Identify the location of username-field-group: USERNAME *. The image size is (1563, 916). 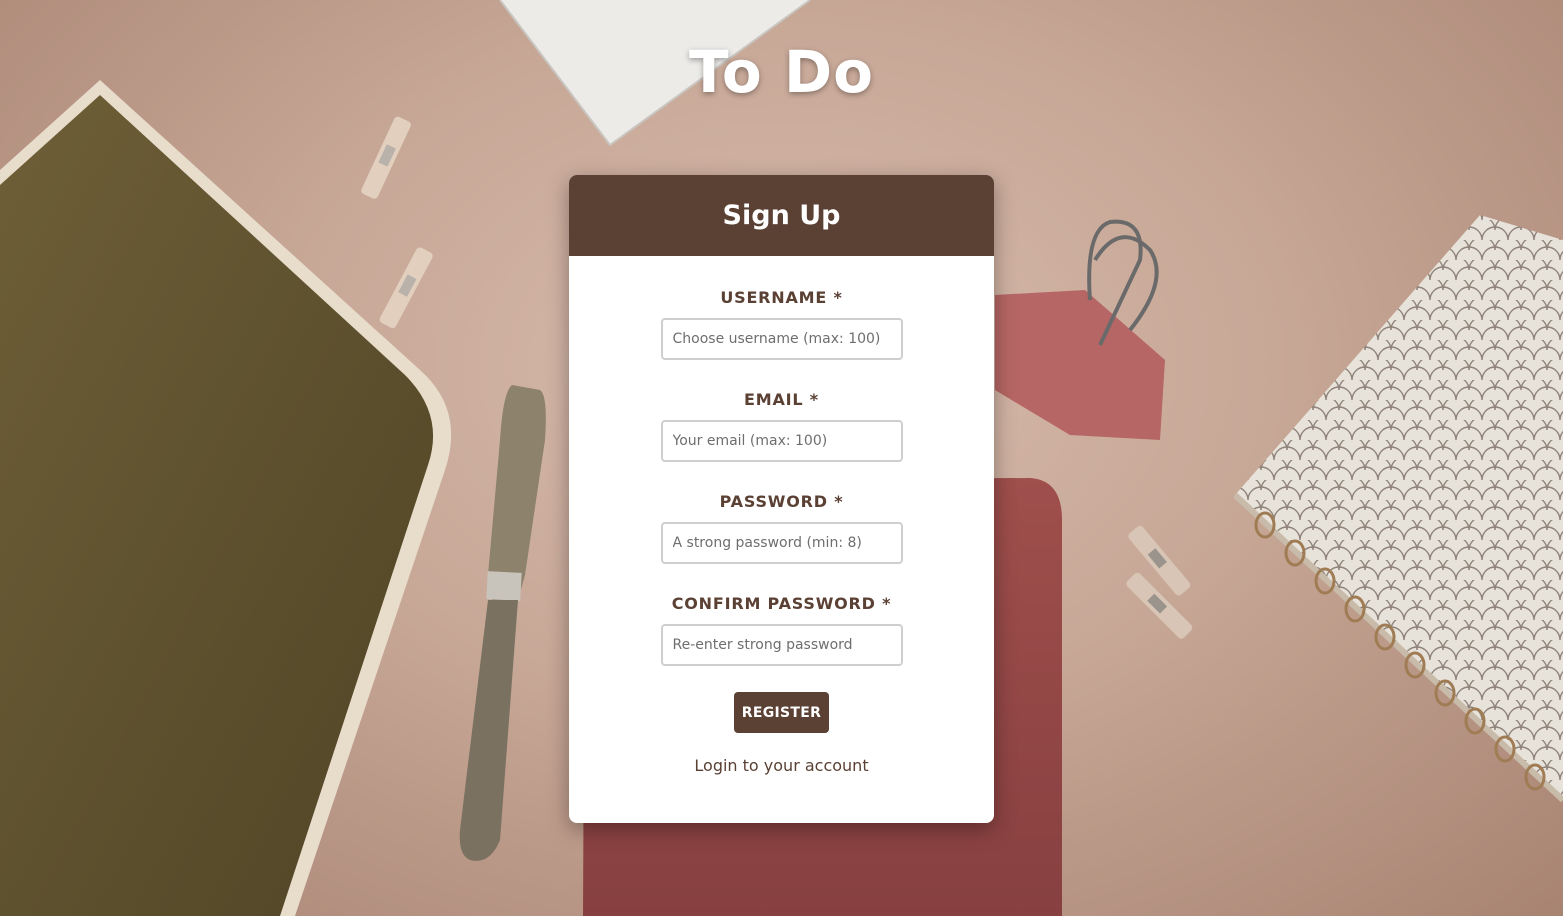
(781, 323).